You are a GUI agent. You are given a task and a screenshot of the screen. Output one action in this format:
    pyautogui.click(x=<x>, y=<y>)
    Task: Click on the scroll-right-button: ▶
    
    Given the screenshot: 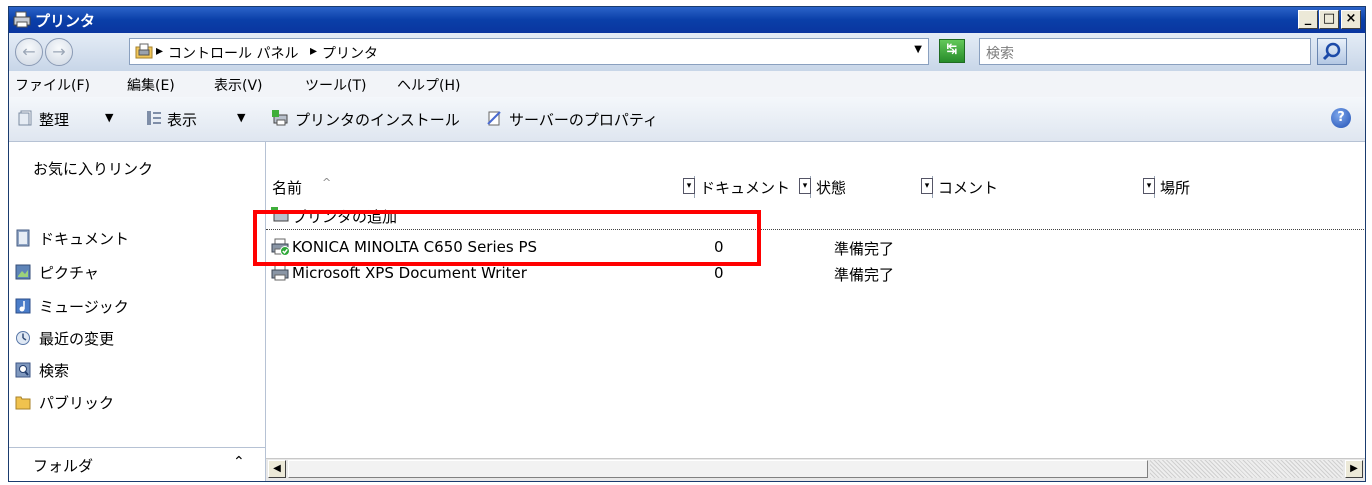 What is the action you would take?
    pyautogui.click(x=1354, y=469)
    